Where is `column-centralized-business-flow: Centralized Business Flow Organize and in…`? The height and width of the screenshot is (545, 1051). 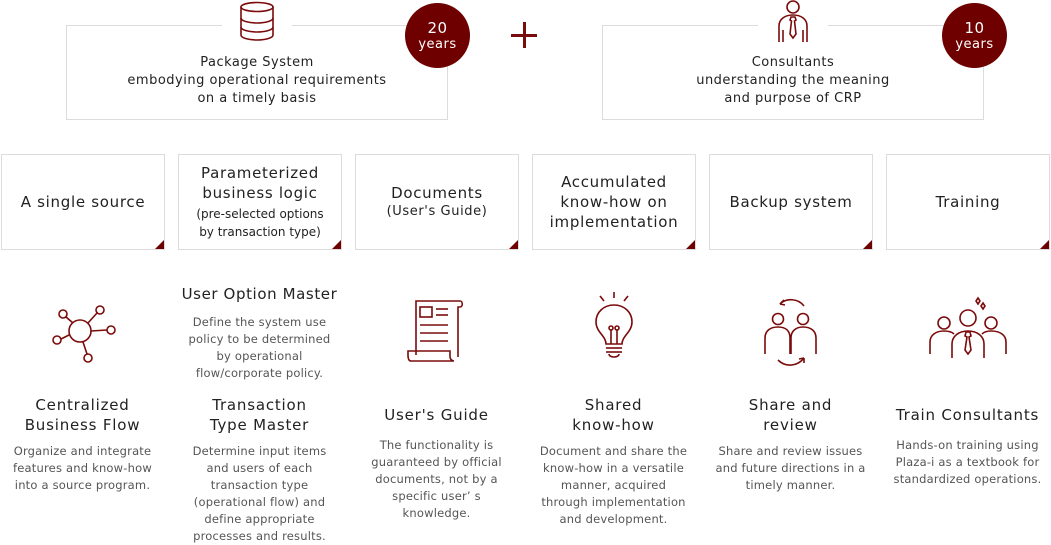
column-centralized-business-flow: Centralized Business Flow Organize and in… is located at coordinates (82, 444).